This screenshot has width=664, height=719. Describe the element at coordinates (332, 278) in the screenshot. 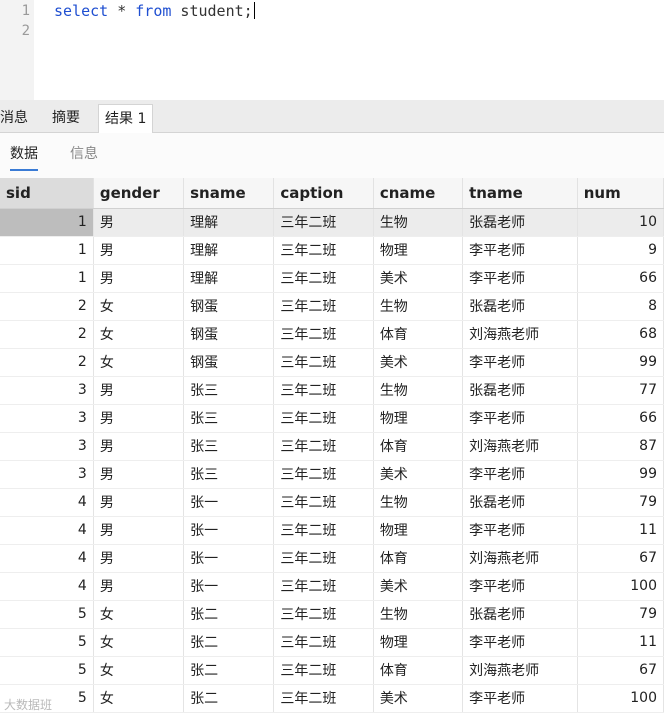

I see `table-row: 1 男理解 三年二班 美术 李平老师 66` at that location.